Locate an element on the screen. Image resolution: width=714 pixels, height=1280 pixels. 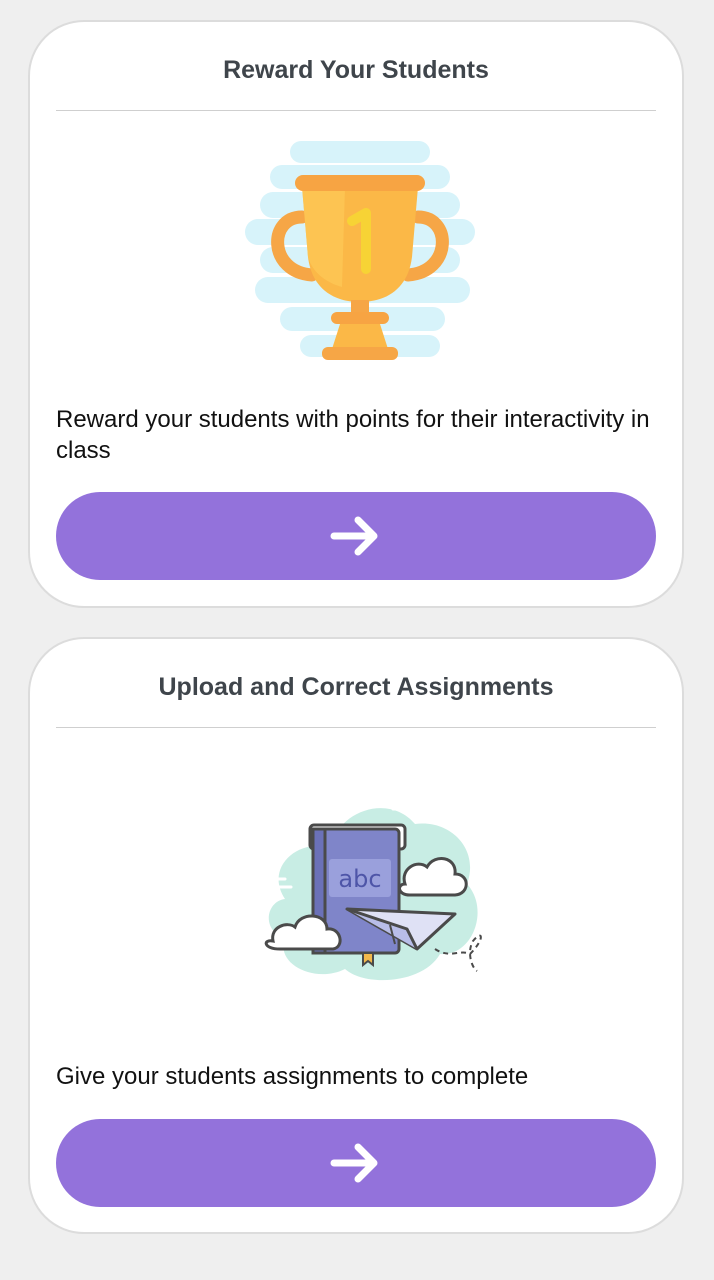
card-title: Upload and Correct Assignments is located at coordinates (356, 687).